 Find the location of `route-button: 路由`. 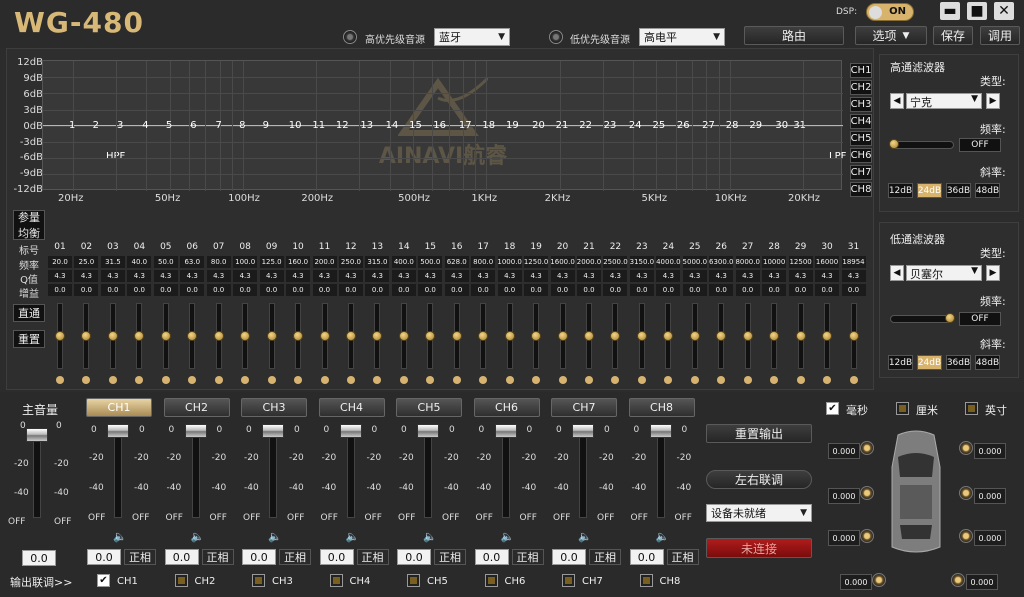

route-button: 路由 is located at coordinates (794, 35).